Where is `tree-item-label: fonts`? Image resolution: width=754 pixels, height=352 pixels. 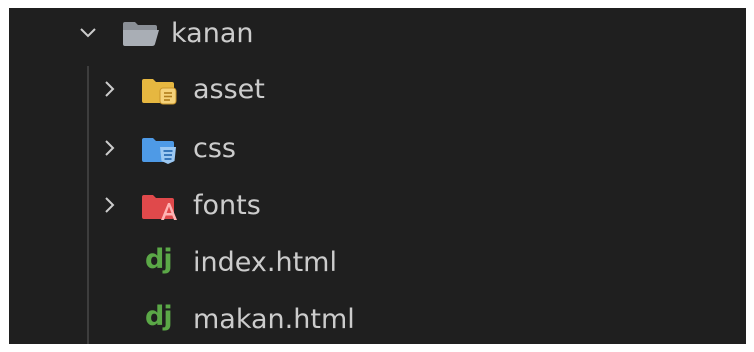
tree-item-label: fonts is located at coordinates (227, 205).